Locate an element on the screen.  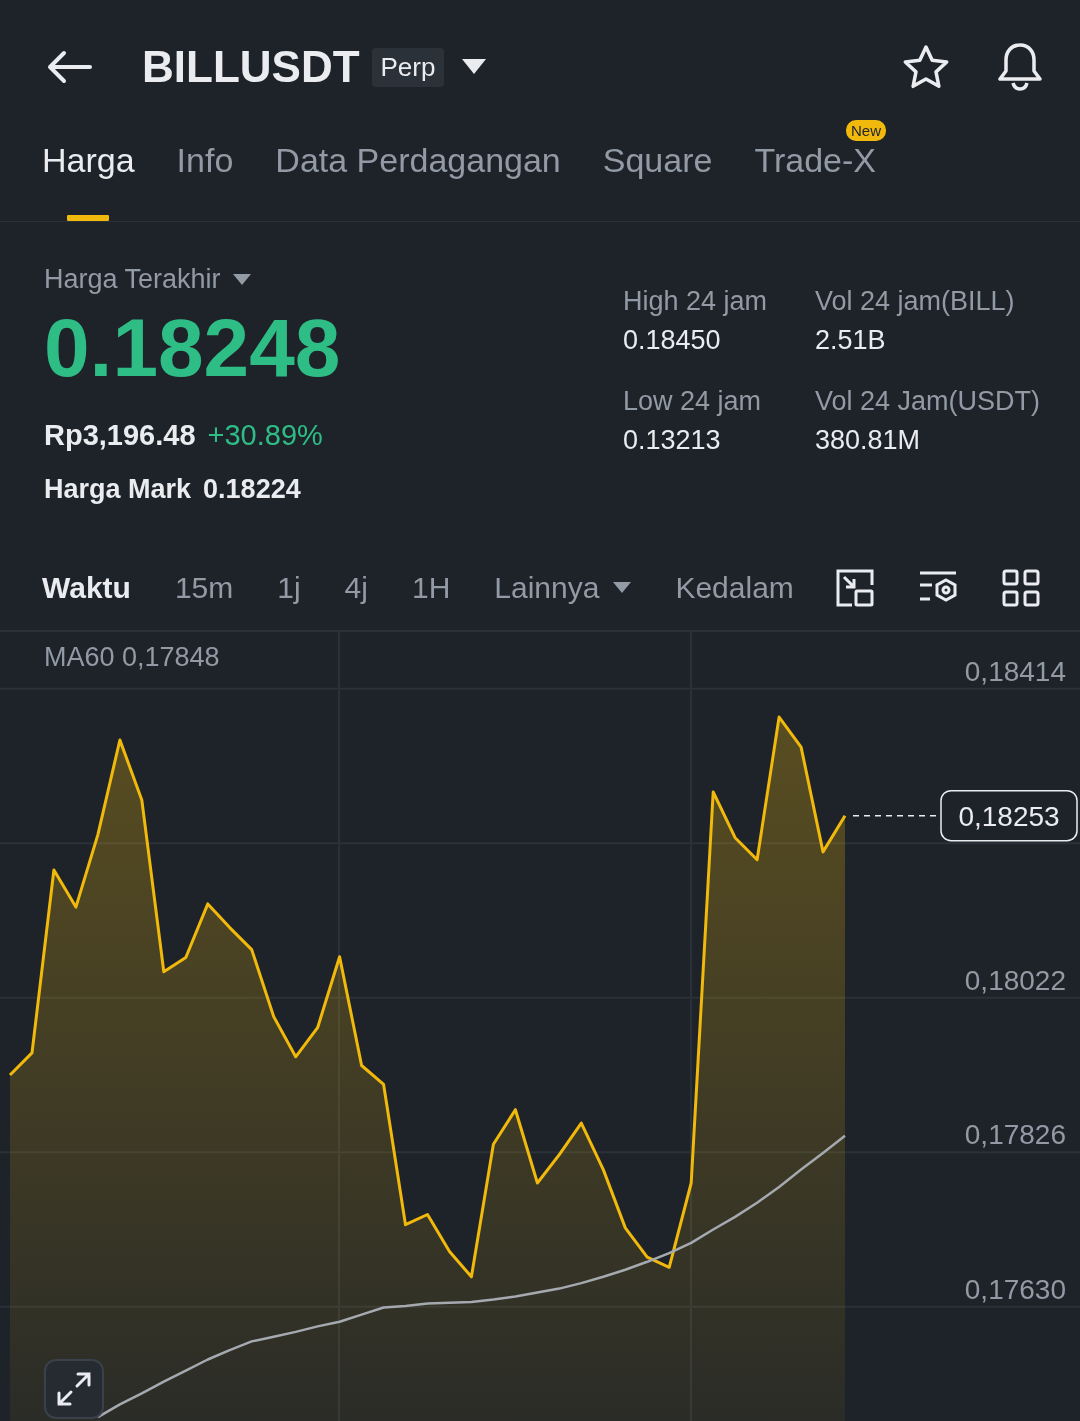
back-button is located at coordinates (69, 67).